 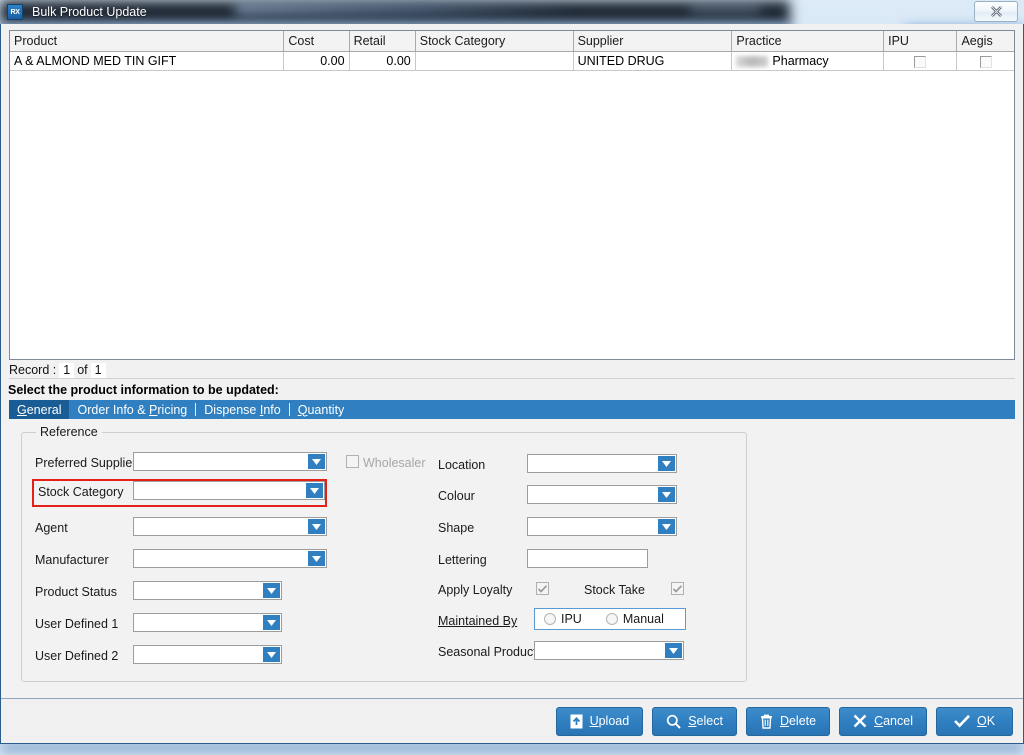 I want to click on cancel-button: Cancel, so click(x=883, y=721).